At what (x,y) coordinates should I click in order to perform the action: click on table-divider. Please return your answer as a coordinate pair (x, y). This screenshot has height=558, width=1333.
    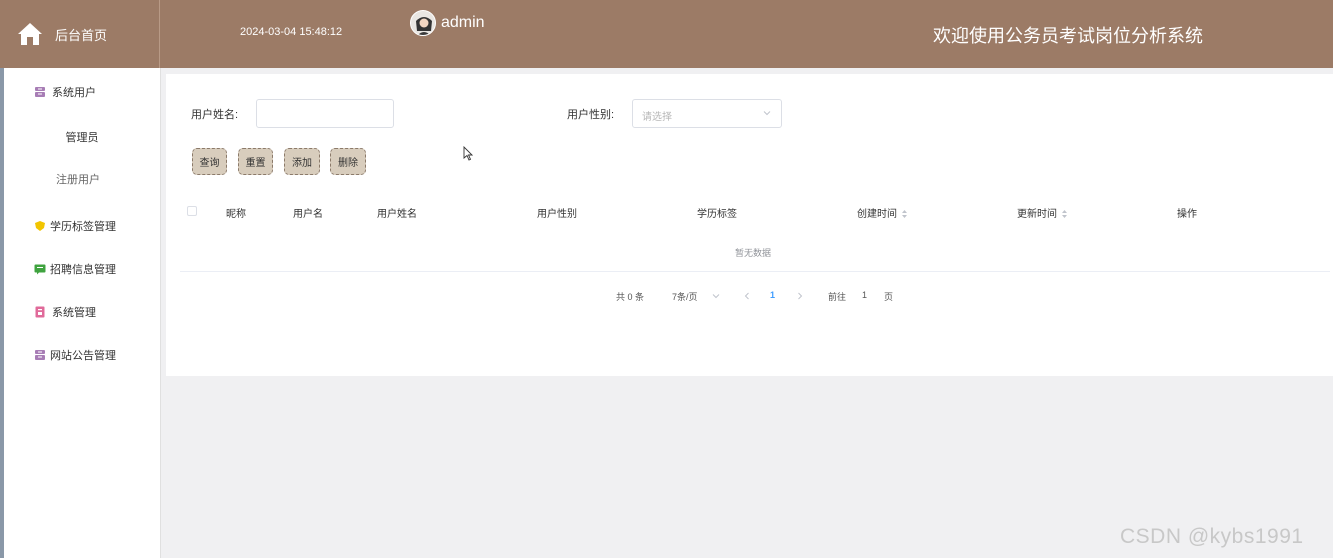
    Looking at the image, I should click on (755, 271).